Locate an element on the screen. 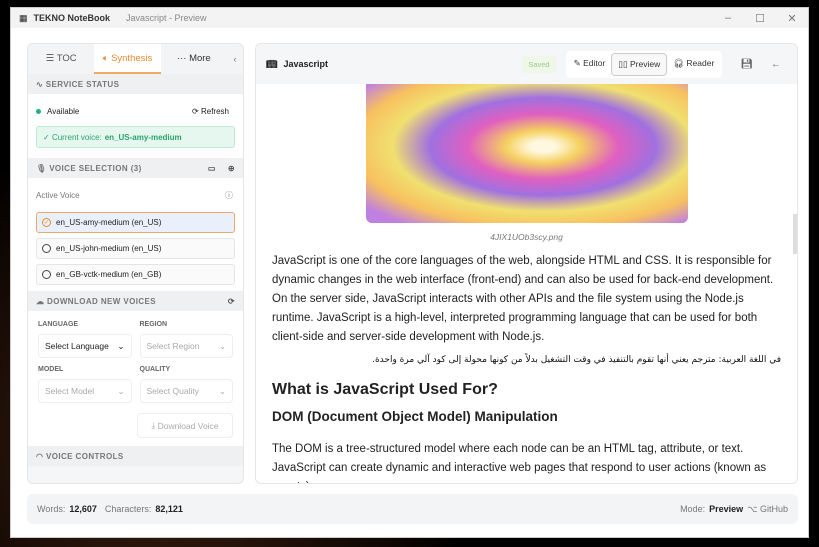 The image size is (819, 547). voice-selection-header: 🎙︎ VOICE SELECTION (3) ▭ ⊕ is located at coordinates (135, 168).